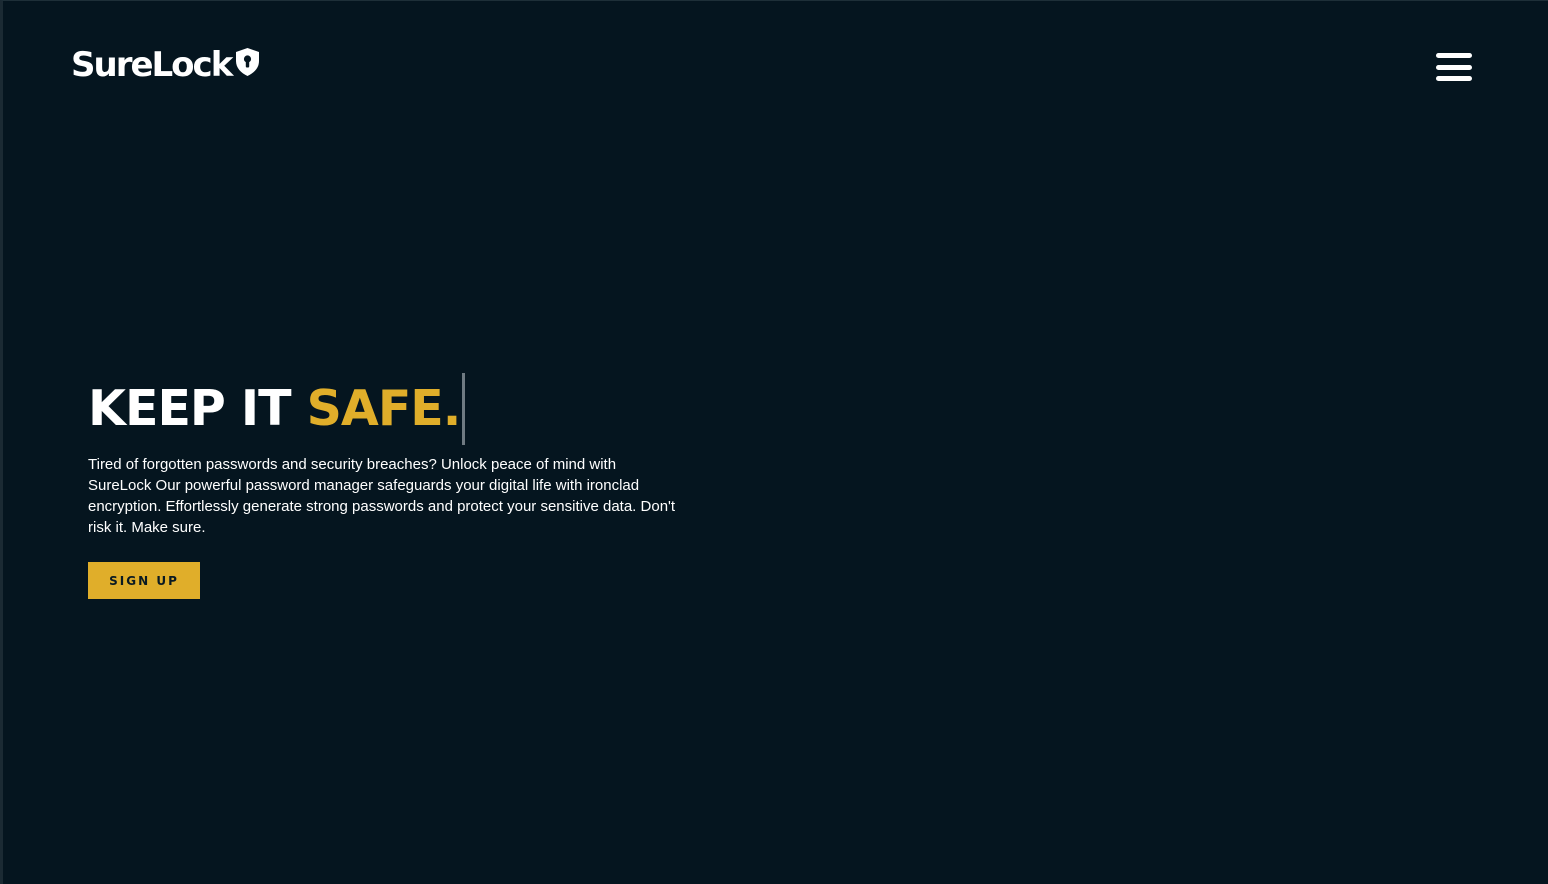 Image resolution: width=1548 pixels, height=884 pixels. I want to click on brand-logo: SureLock, so click(166, 65).